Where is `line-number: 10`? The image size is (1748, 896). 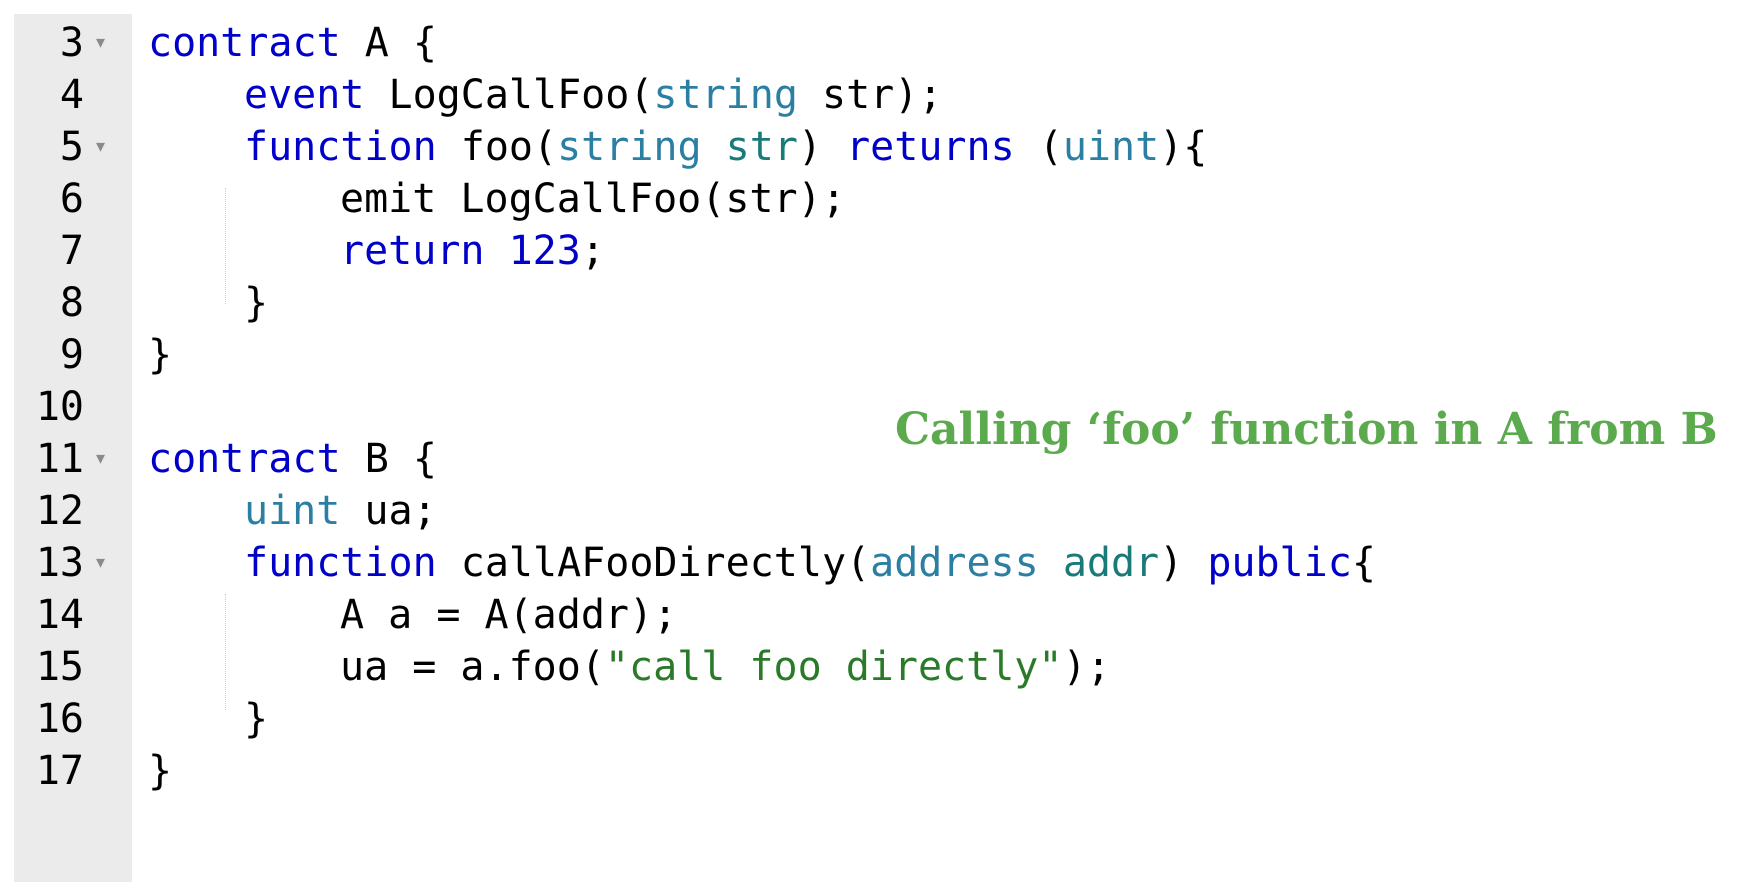 line-number: 10 is located at coordinates (59, 407).